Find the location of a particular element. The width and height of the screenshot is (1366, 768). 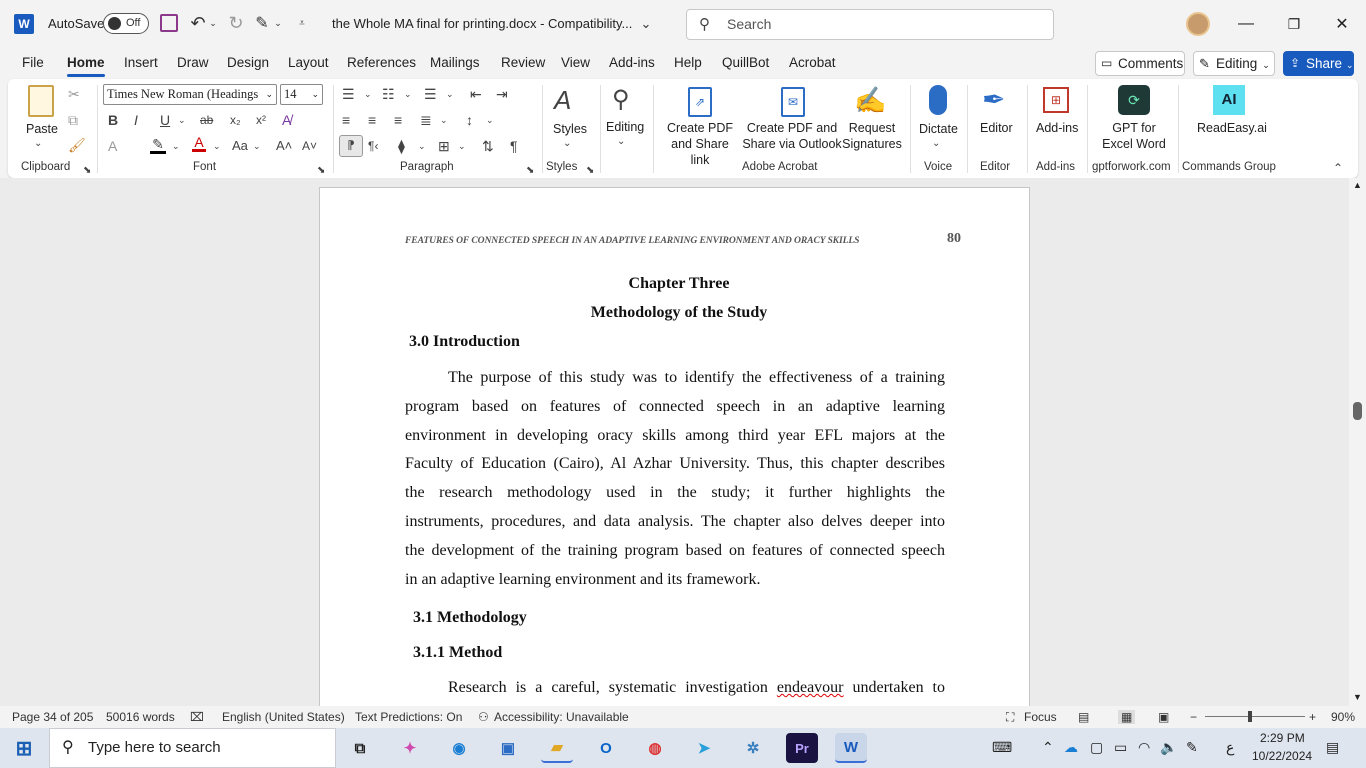

wifi-icon: ◠ is located at coordinates (1144, 747).